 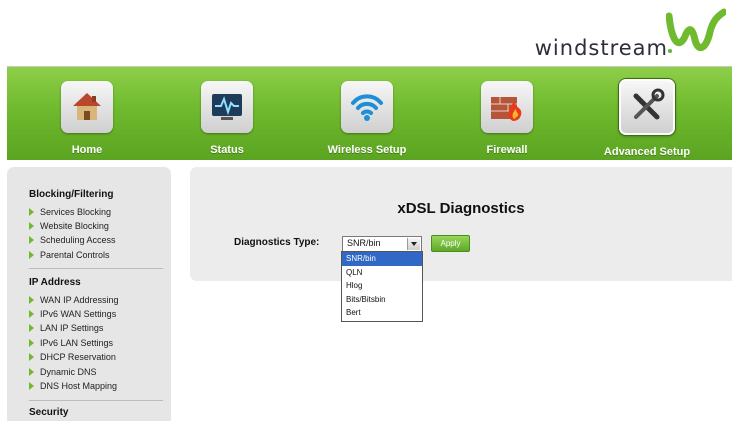 I want to click on diagnostics-type-dropdown: SNR/bin QLN Hlog Bits/Bitsbin Bert, so click(x=382, y=286).